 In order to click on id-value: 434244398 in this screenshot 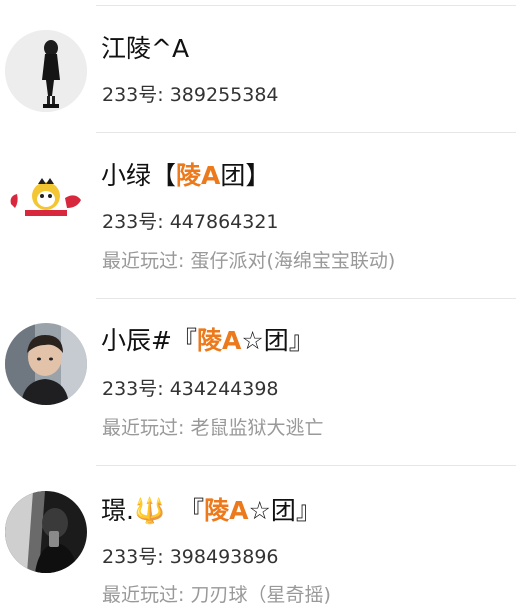, I will do `click(224, 389)`.